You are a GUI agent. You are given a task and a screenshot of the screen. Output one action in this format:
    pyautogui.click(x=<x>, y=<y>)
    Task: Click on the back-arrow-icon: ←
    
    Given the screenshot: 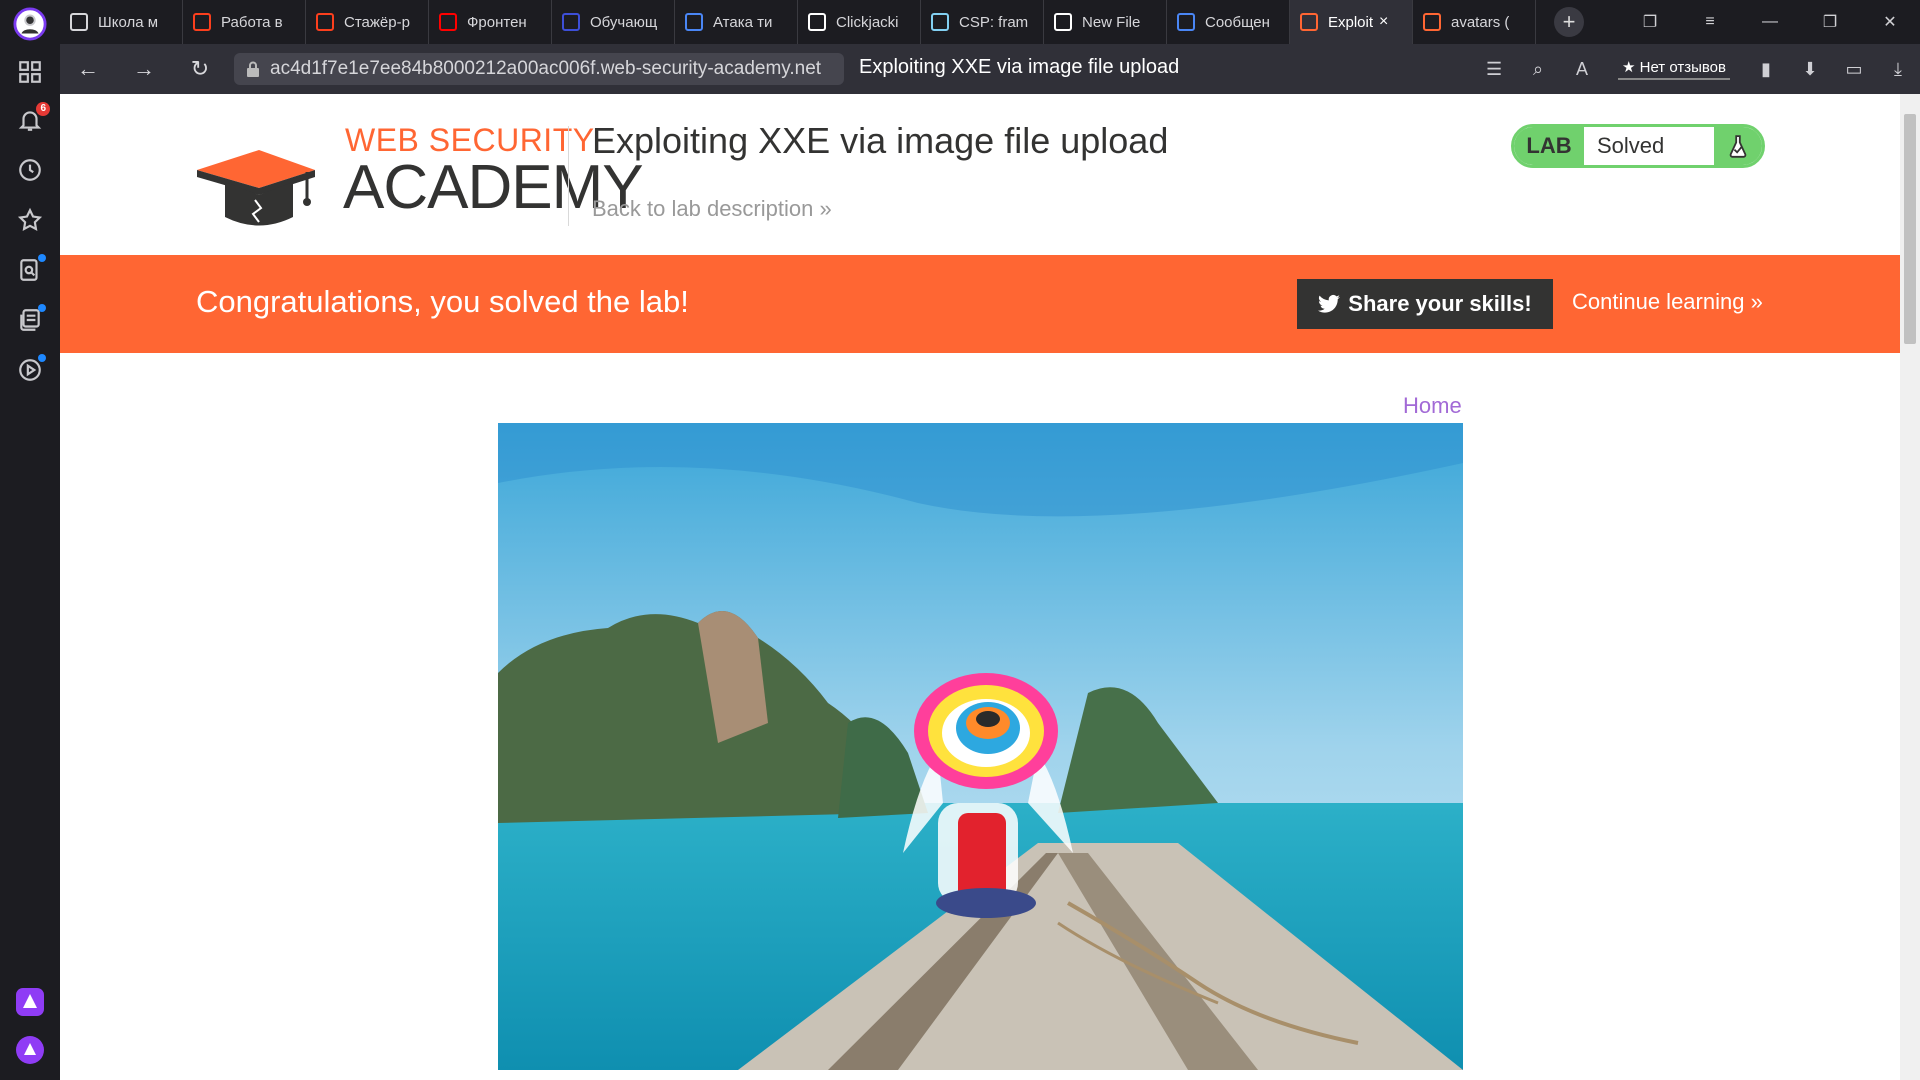 What is the action you would take?
    pyautogui.click(x=88, y=69)
    